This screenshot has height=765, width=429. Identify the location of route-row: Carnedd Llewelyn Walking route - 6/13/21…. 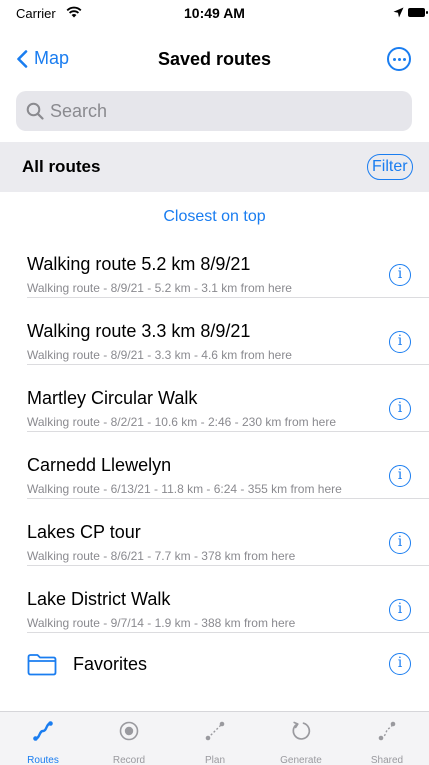
(214, 467).